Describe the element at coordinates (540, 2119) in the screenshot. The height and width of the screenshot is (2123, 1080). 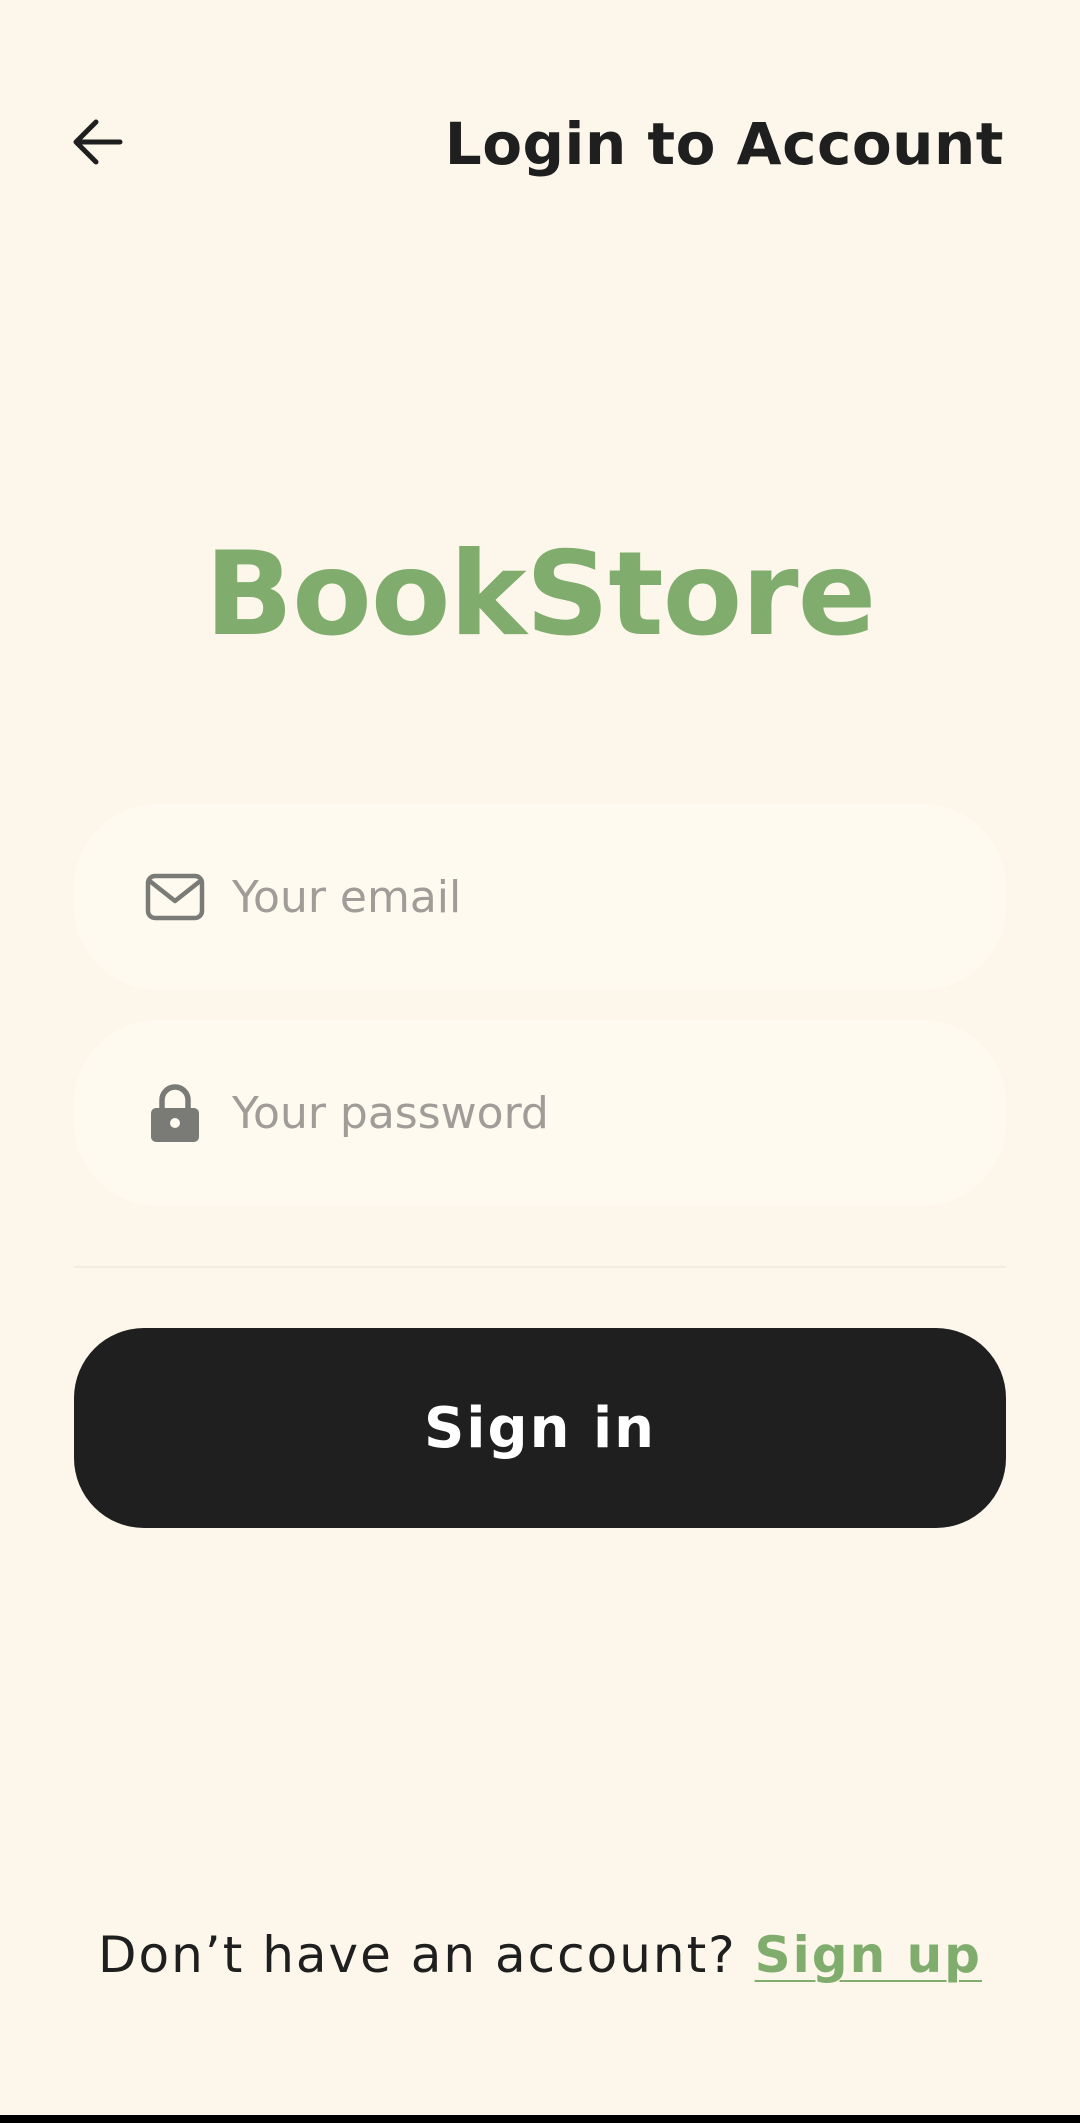
I see `system-bottom-bar` at that location.